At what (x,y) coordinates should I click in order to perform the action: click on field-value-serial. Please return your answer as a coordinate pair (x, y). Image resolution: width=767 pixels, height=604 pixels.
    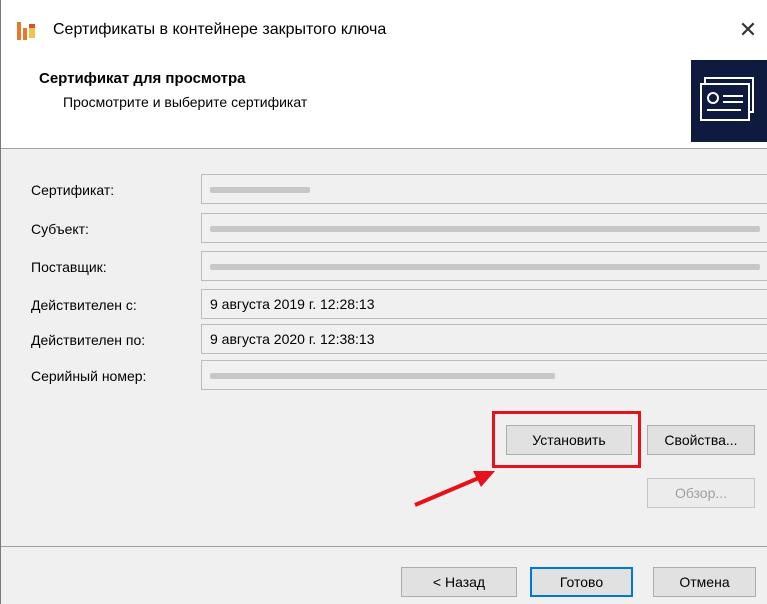
    Looking at the image, I should click on (484, 375).